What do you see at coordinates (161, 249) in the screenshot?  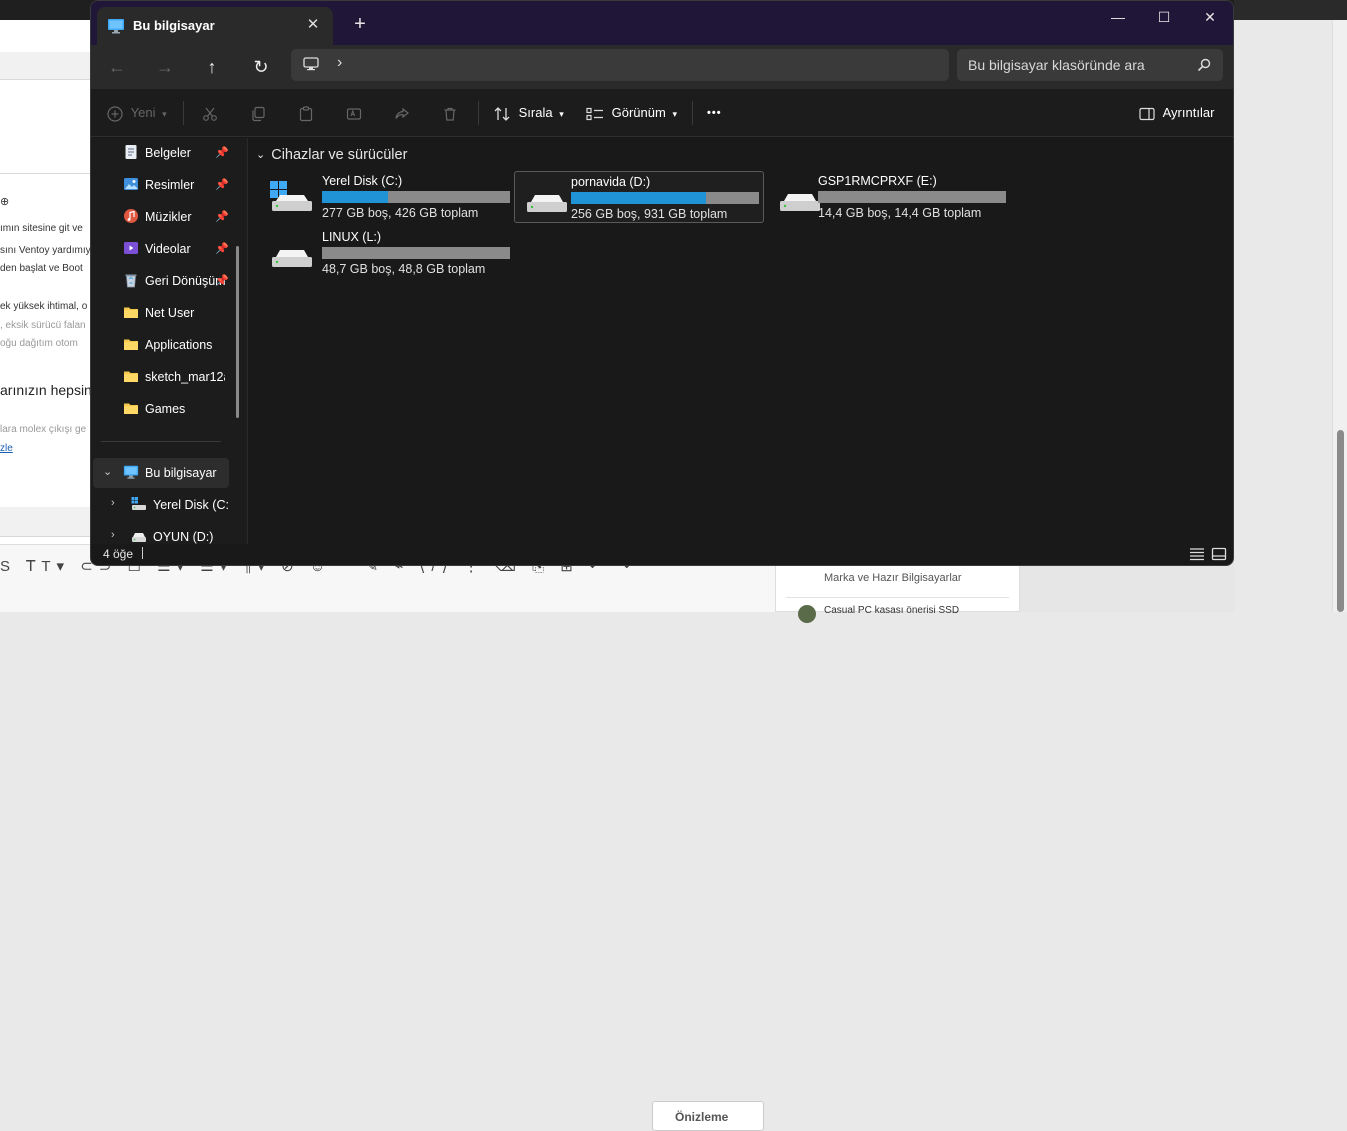 I see `sidebar-item-videolar: Videolar 📌` at bounding box center [161, 249].